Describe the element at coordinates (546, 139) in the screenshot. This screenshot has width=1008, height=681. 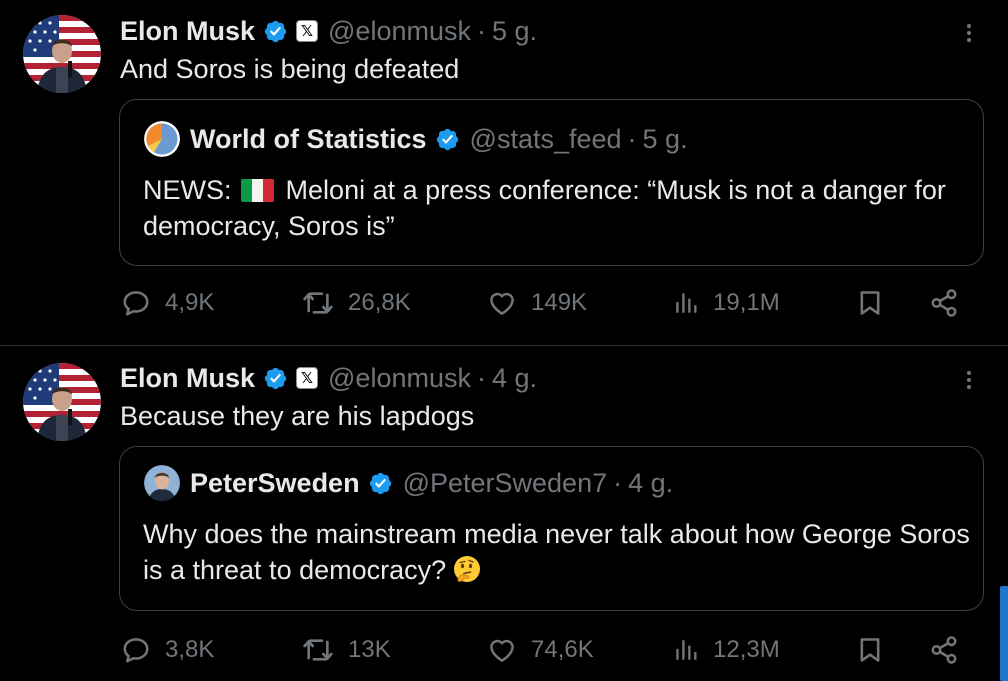
I see `quoted-author-handle: @stats_feed` at that location.